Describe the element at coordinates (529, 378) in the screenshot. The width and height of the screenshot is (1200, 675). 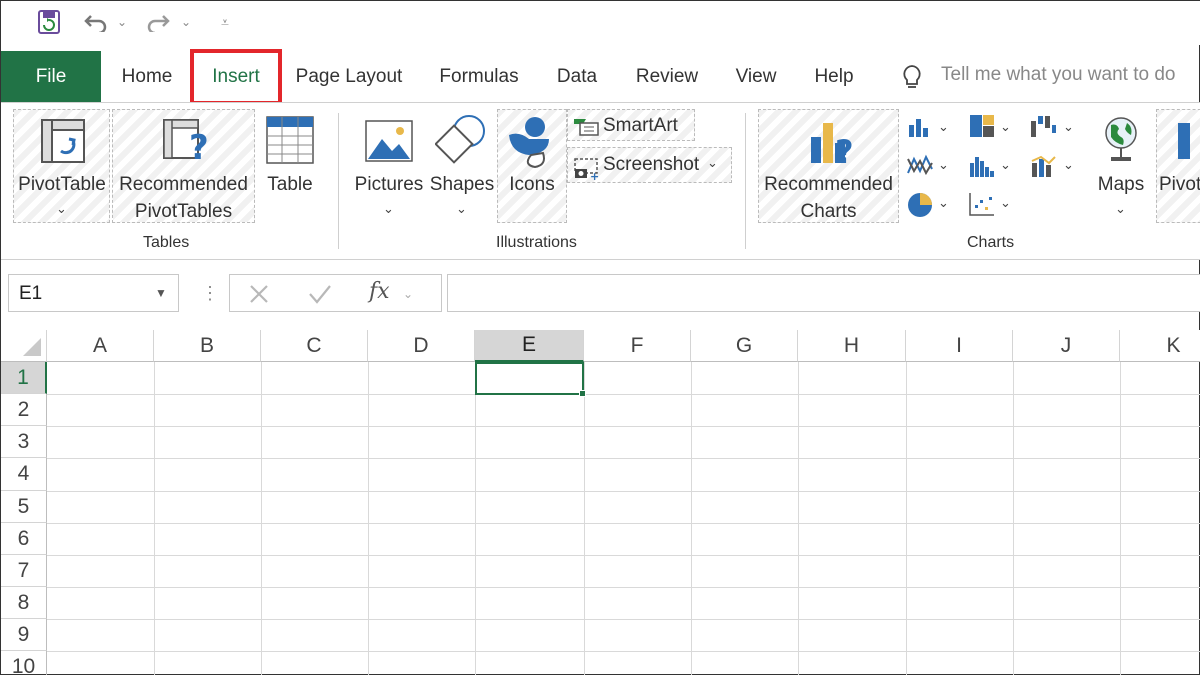
I see `selected-cell-e1` at that location.